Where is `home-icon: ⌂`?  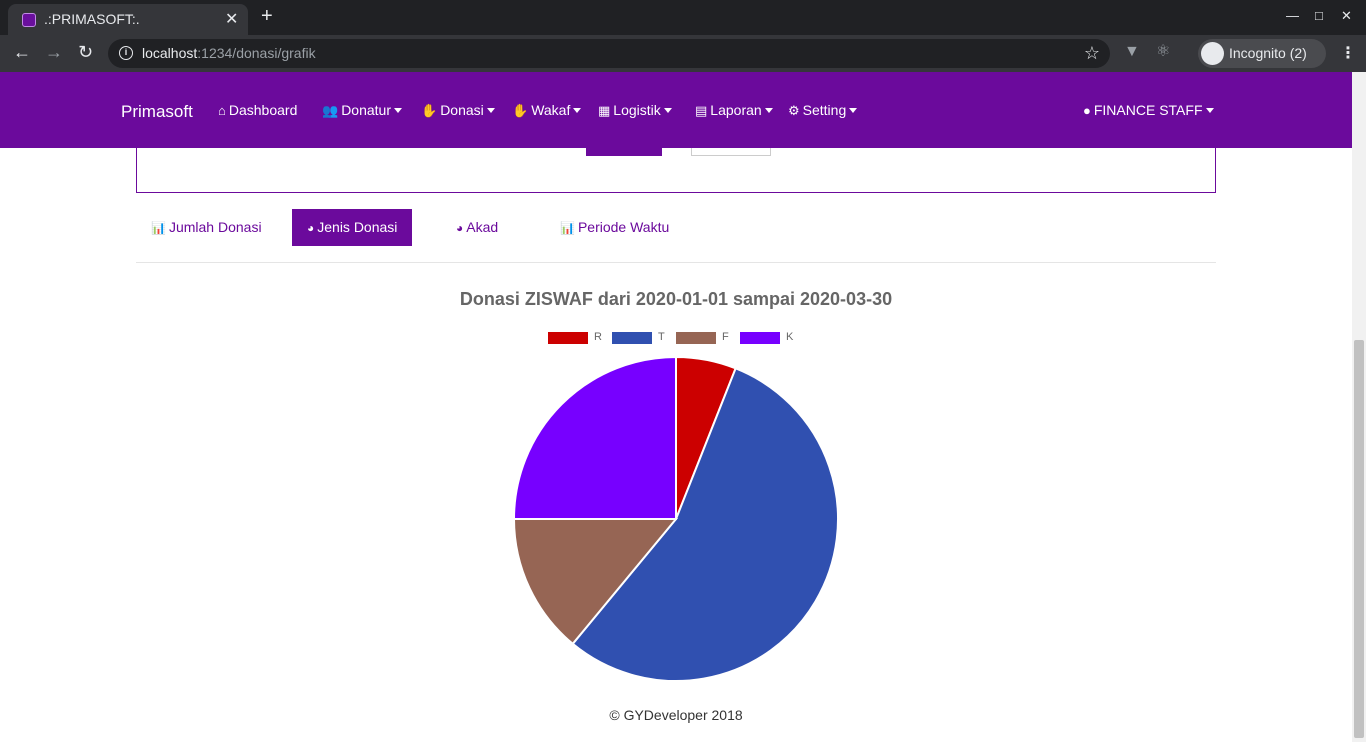 home-icon: ⌂ is located at coordinates (222, 110).